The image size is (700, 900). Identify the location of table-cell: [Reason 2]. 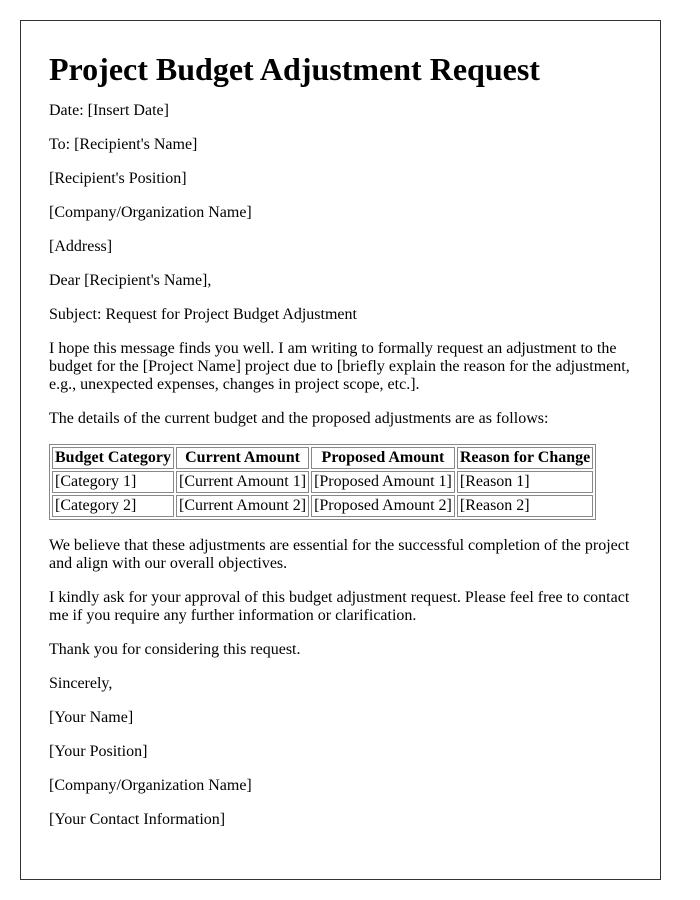
(525, 506).